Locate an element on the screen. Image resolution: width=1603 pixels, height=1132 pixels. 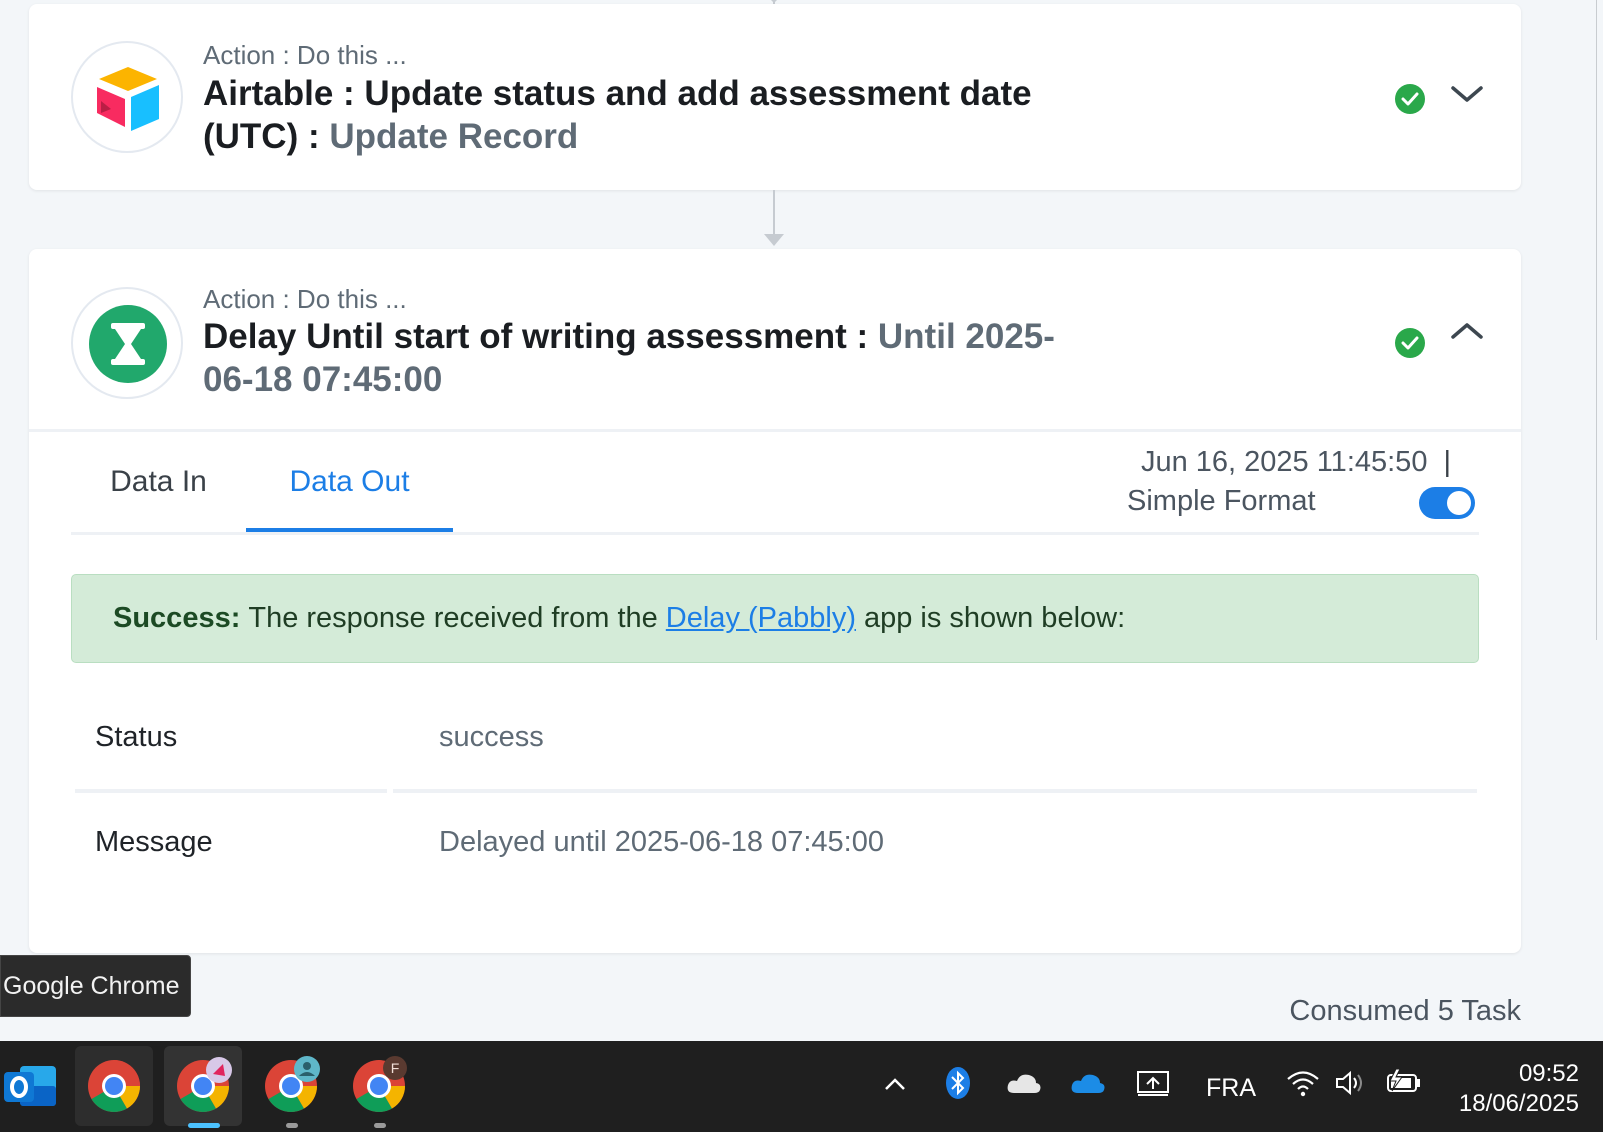
field-key: Message is located at coordinates (154, 842).